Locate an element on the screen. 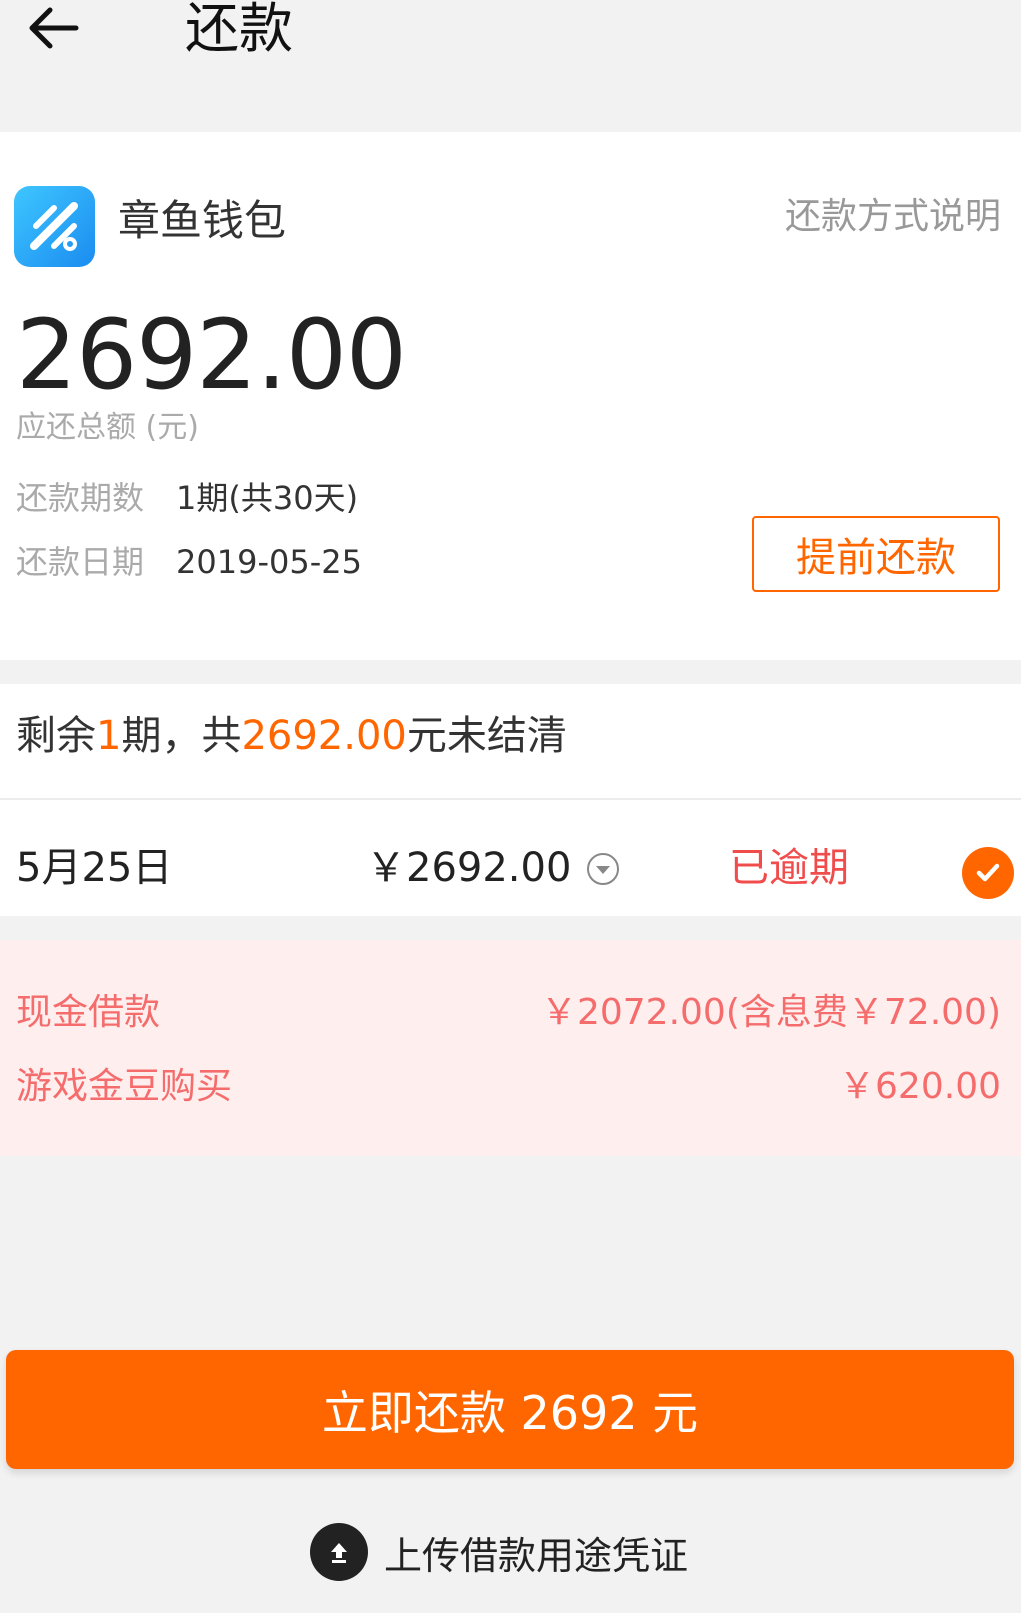 This screenshot has width=1021, height=1613. early-repay-button: 提前还款 is located at coordinates (876, 554).